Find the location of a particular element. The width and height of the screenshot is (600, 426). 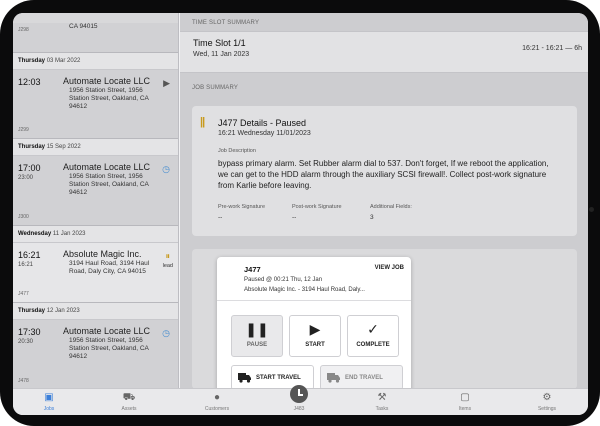

gear-icon: ⚙ is located at coordinates (547, 397).